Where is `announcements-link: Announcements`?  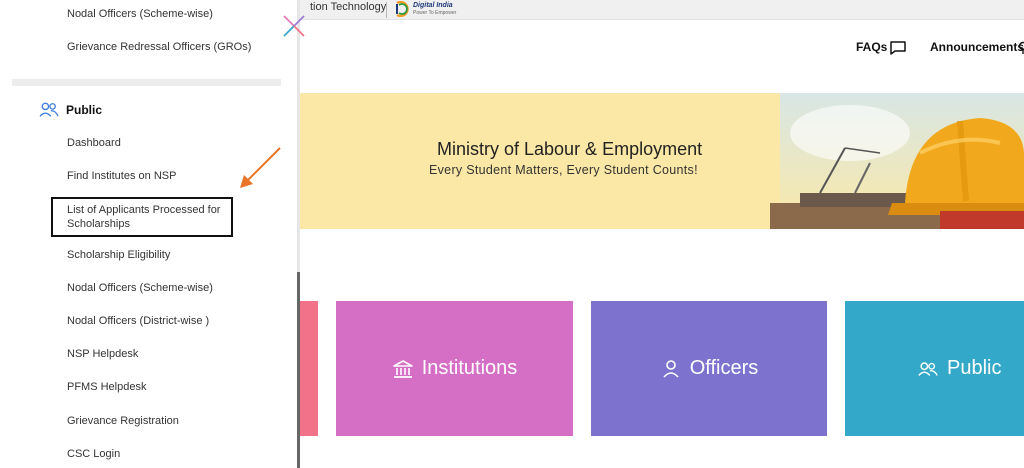 announcements-link: Announcements is located at coordinates (977, 47).